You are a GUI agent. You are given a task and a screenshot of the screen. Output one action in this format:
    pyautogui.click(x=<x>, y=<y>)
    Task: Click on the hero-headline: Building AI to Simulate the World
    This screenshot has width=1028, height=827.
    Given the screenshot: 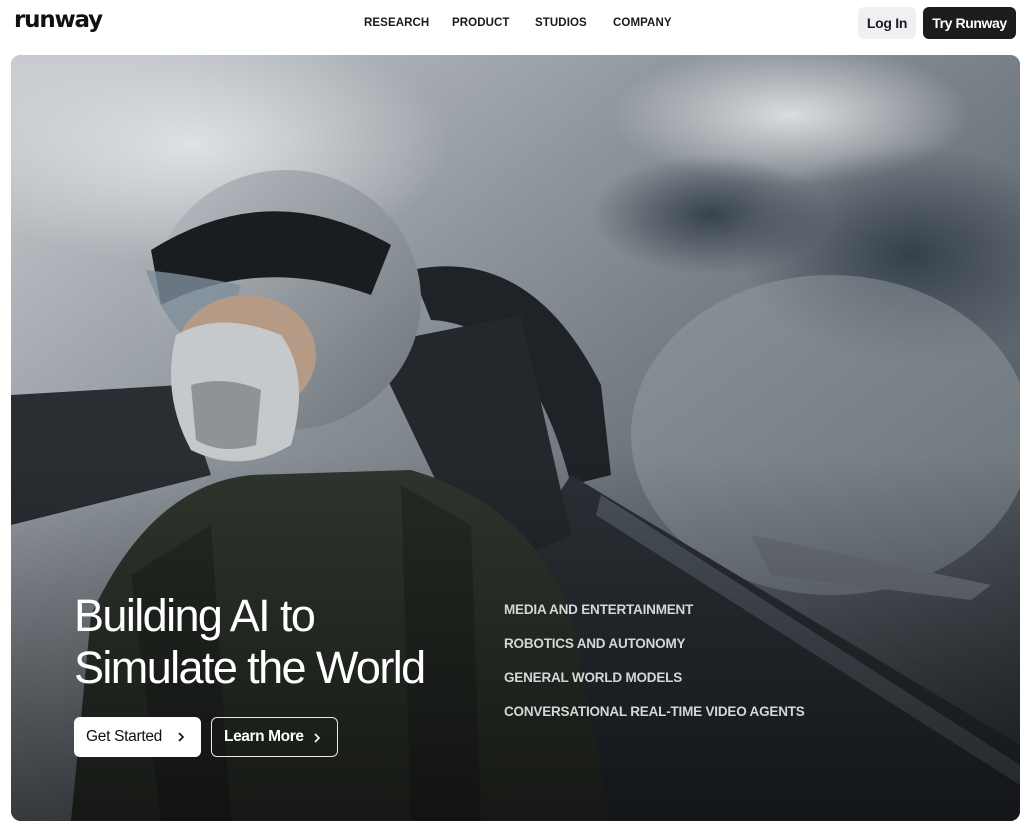 What is the action you would take?
    pyautogui.click(x=284, y=642)
    